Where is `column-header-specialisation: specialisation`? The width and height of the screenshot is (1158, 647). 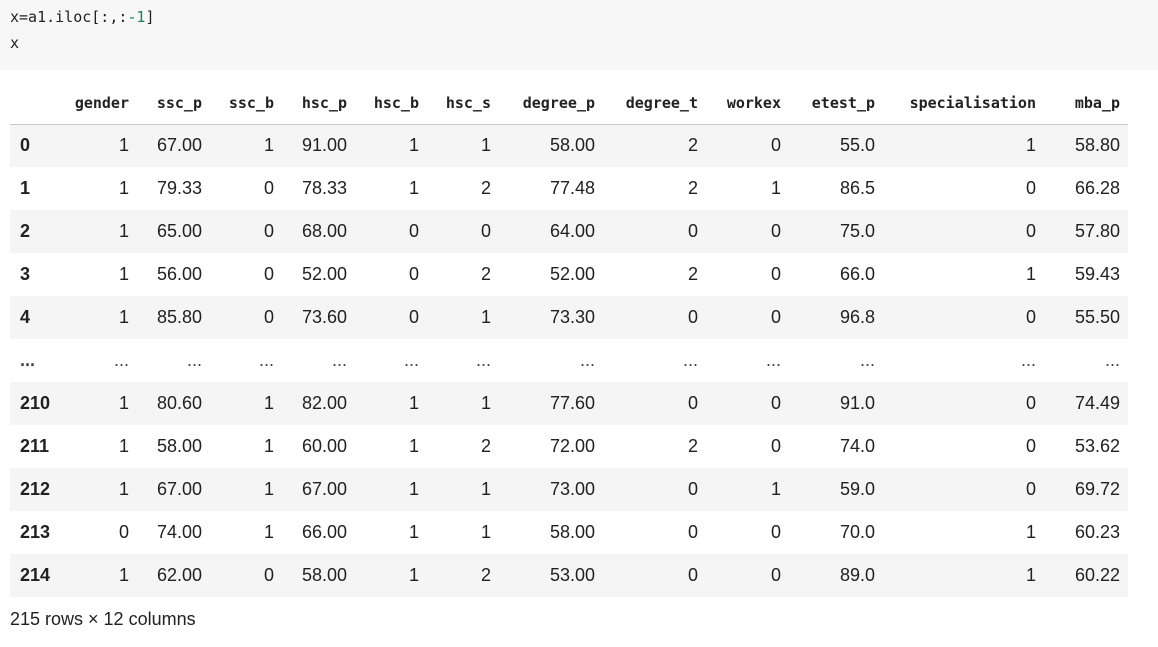 column-header-specialisation: specialisation is located at coordinates (963, 103).